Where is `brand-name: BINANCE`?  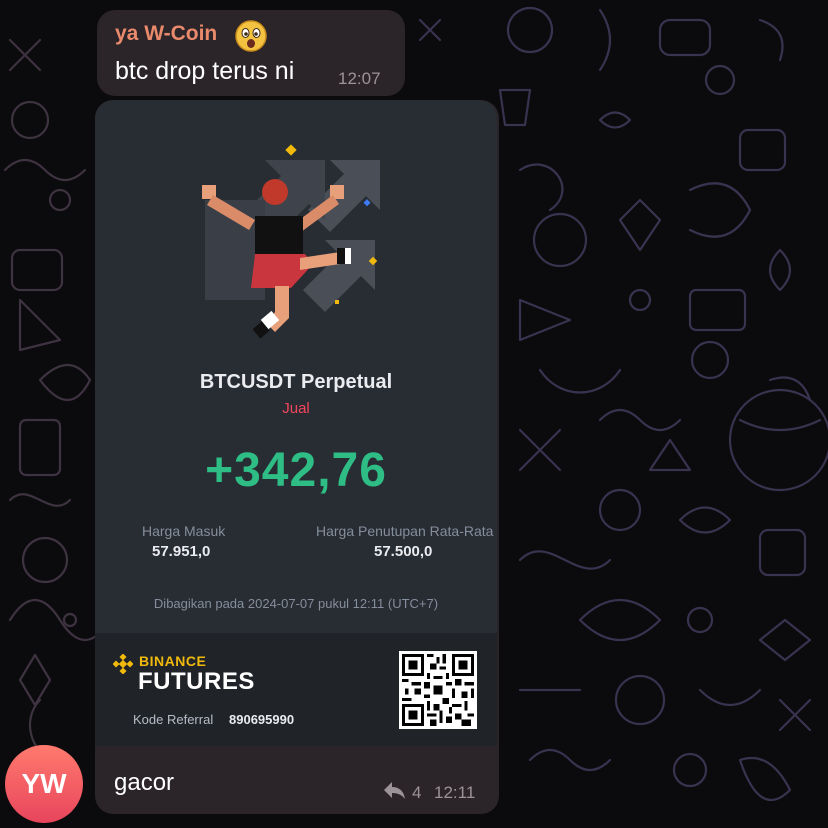
brand-name: BINANCE is located at coordinates (173, 661).